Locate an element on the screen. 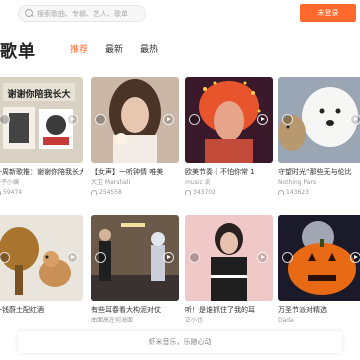  playlist-title: 一钱蔚土配红酒 is located at coordinates (41, 310).